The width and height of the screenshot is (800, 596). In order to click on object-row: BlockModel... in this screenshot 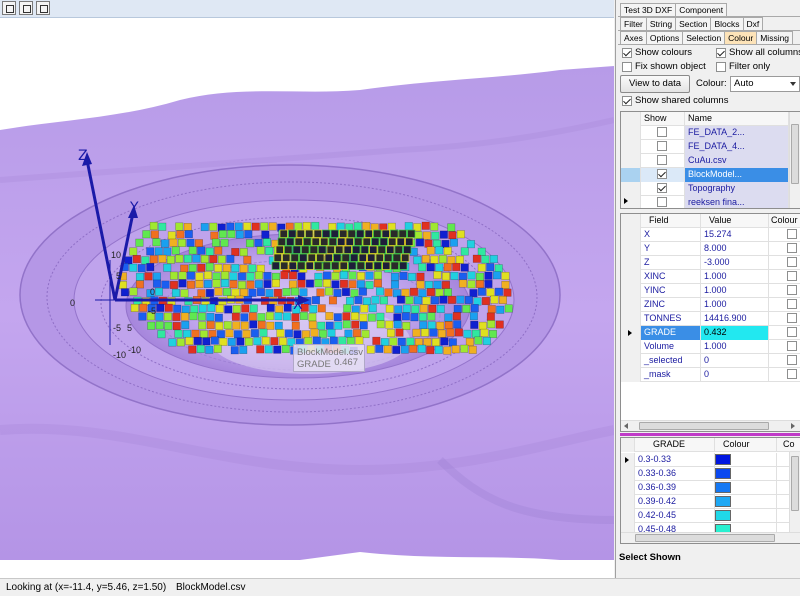, I will do `click(705, 175)`.